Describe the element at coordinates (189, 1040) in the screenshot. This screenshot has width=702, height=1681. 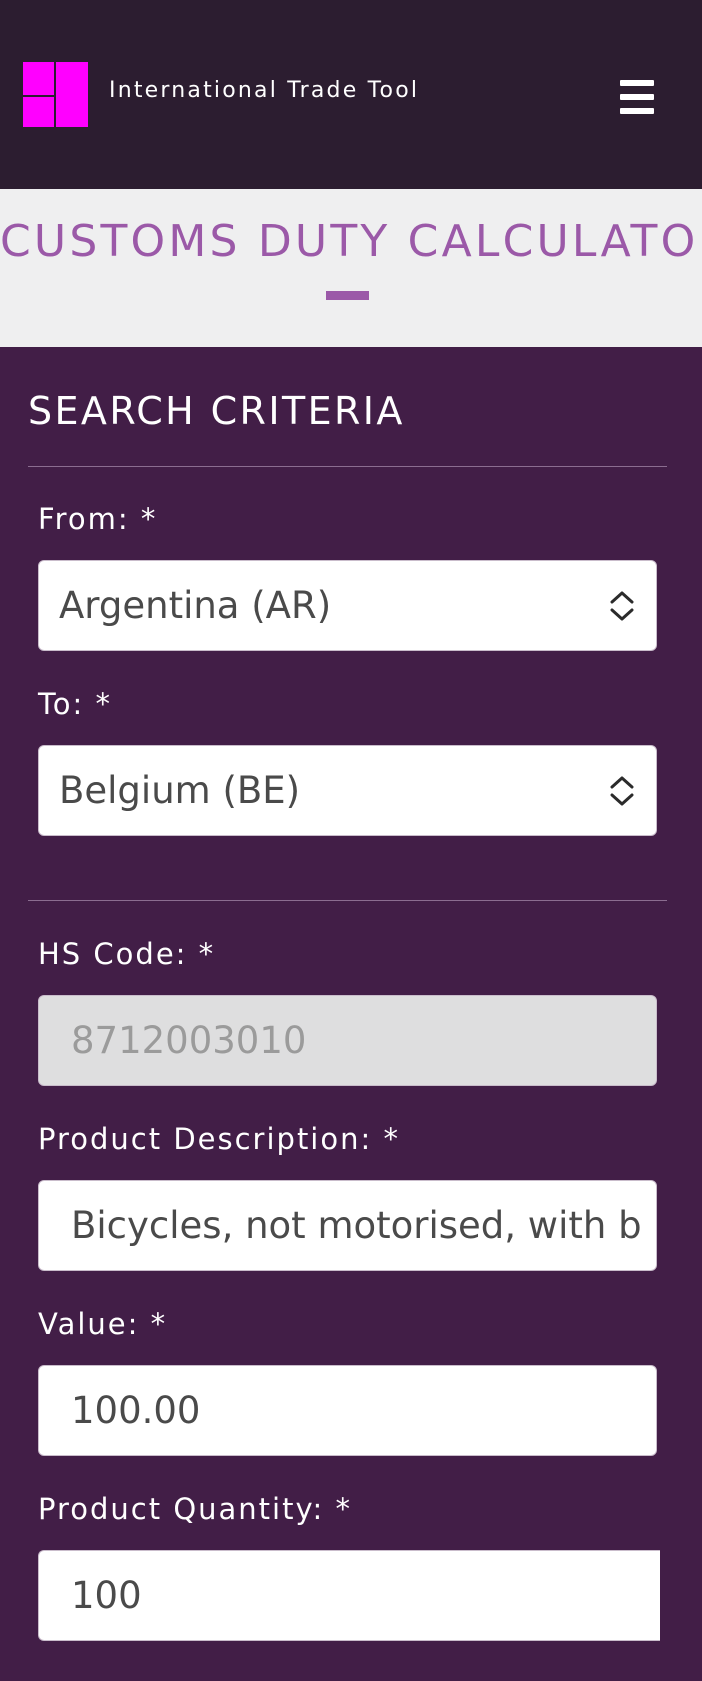
I see `hs-code-value: 8712003010` at that location.